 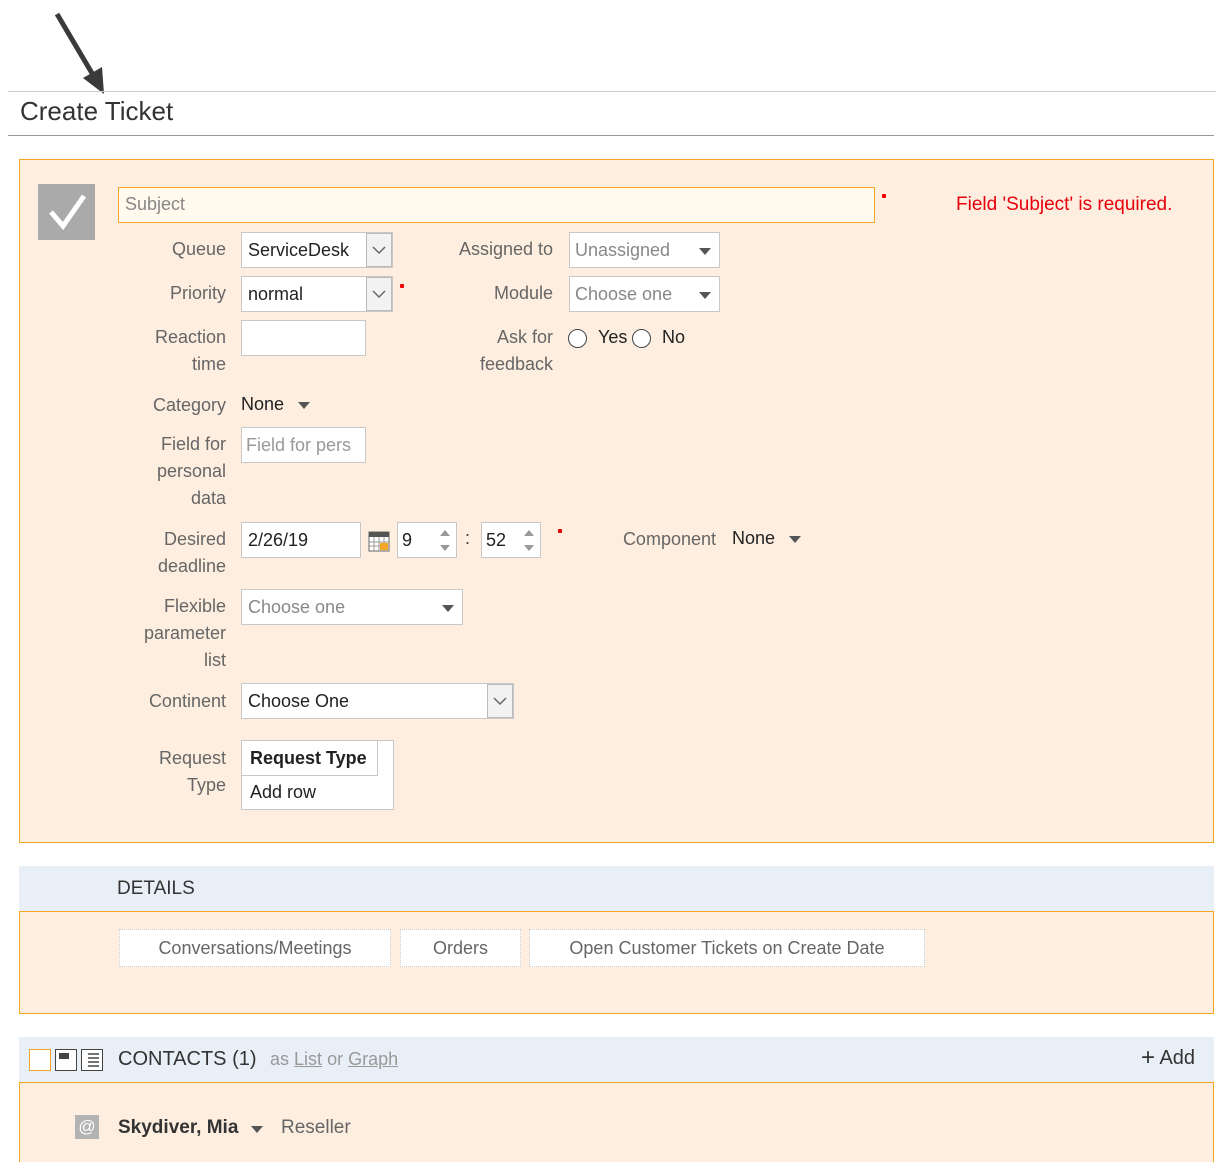 I want to click on subject-input: Subject, so click(x=496, y=205).